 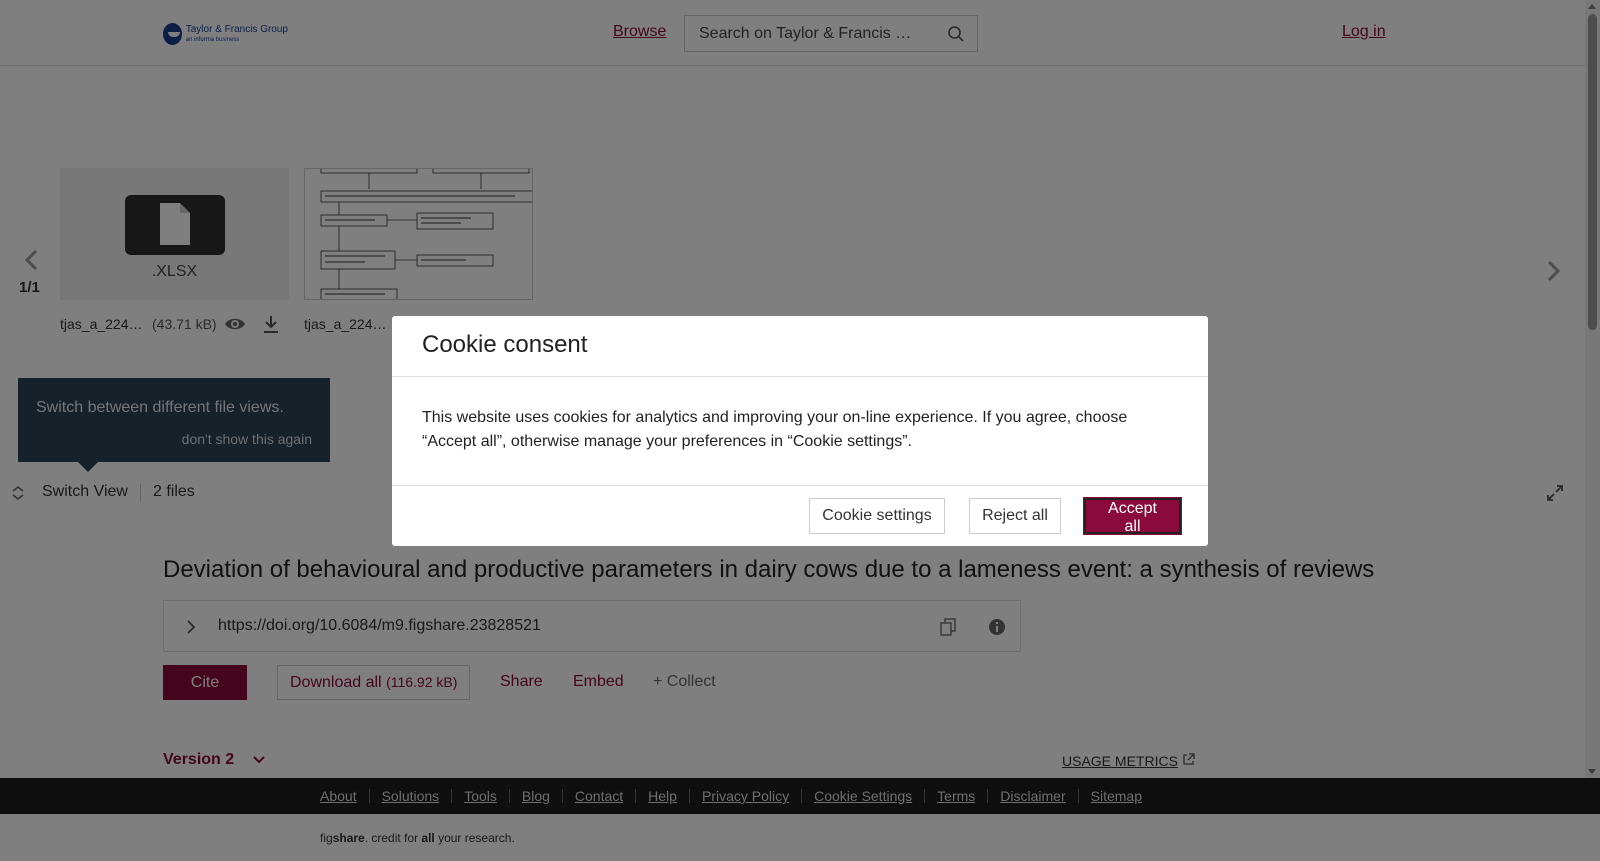 I want to click on cookie-consent-title: Cookie consent, so click(x=505, y=344).